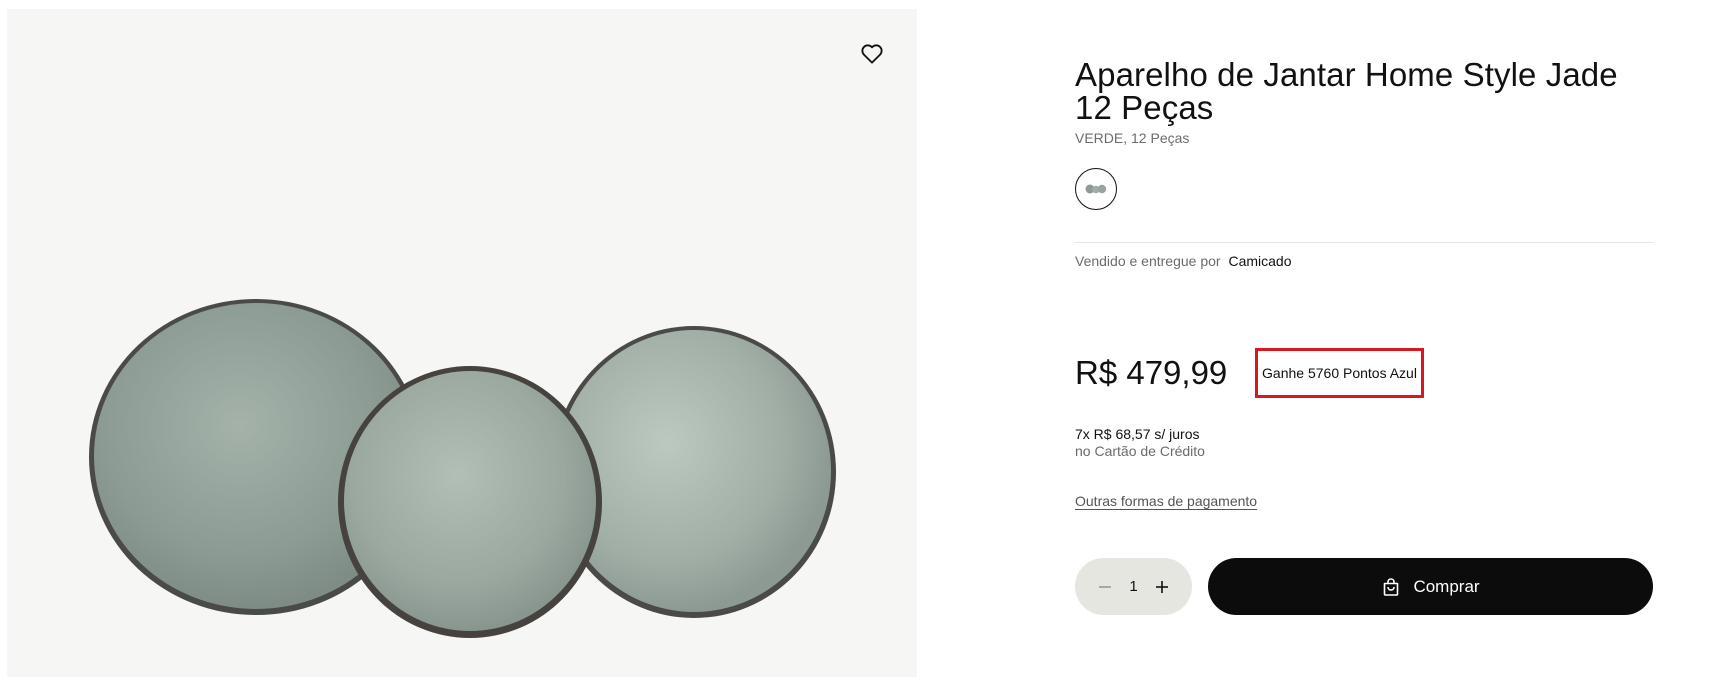 This screenshot has width=1710, height=677. I want to click on seller-prefix: Vendido e entregue por, so click(1148, 261).